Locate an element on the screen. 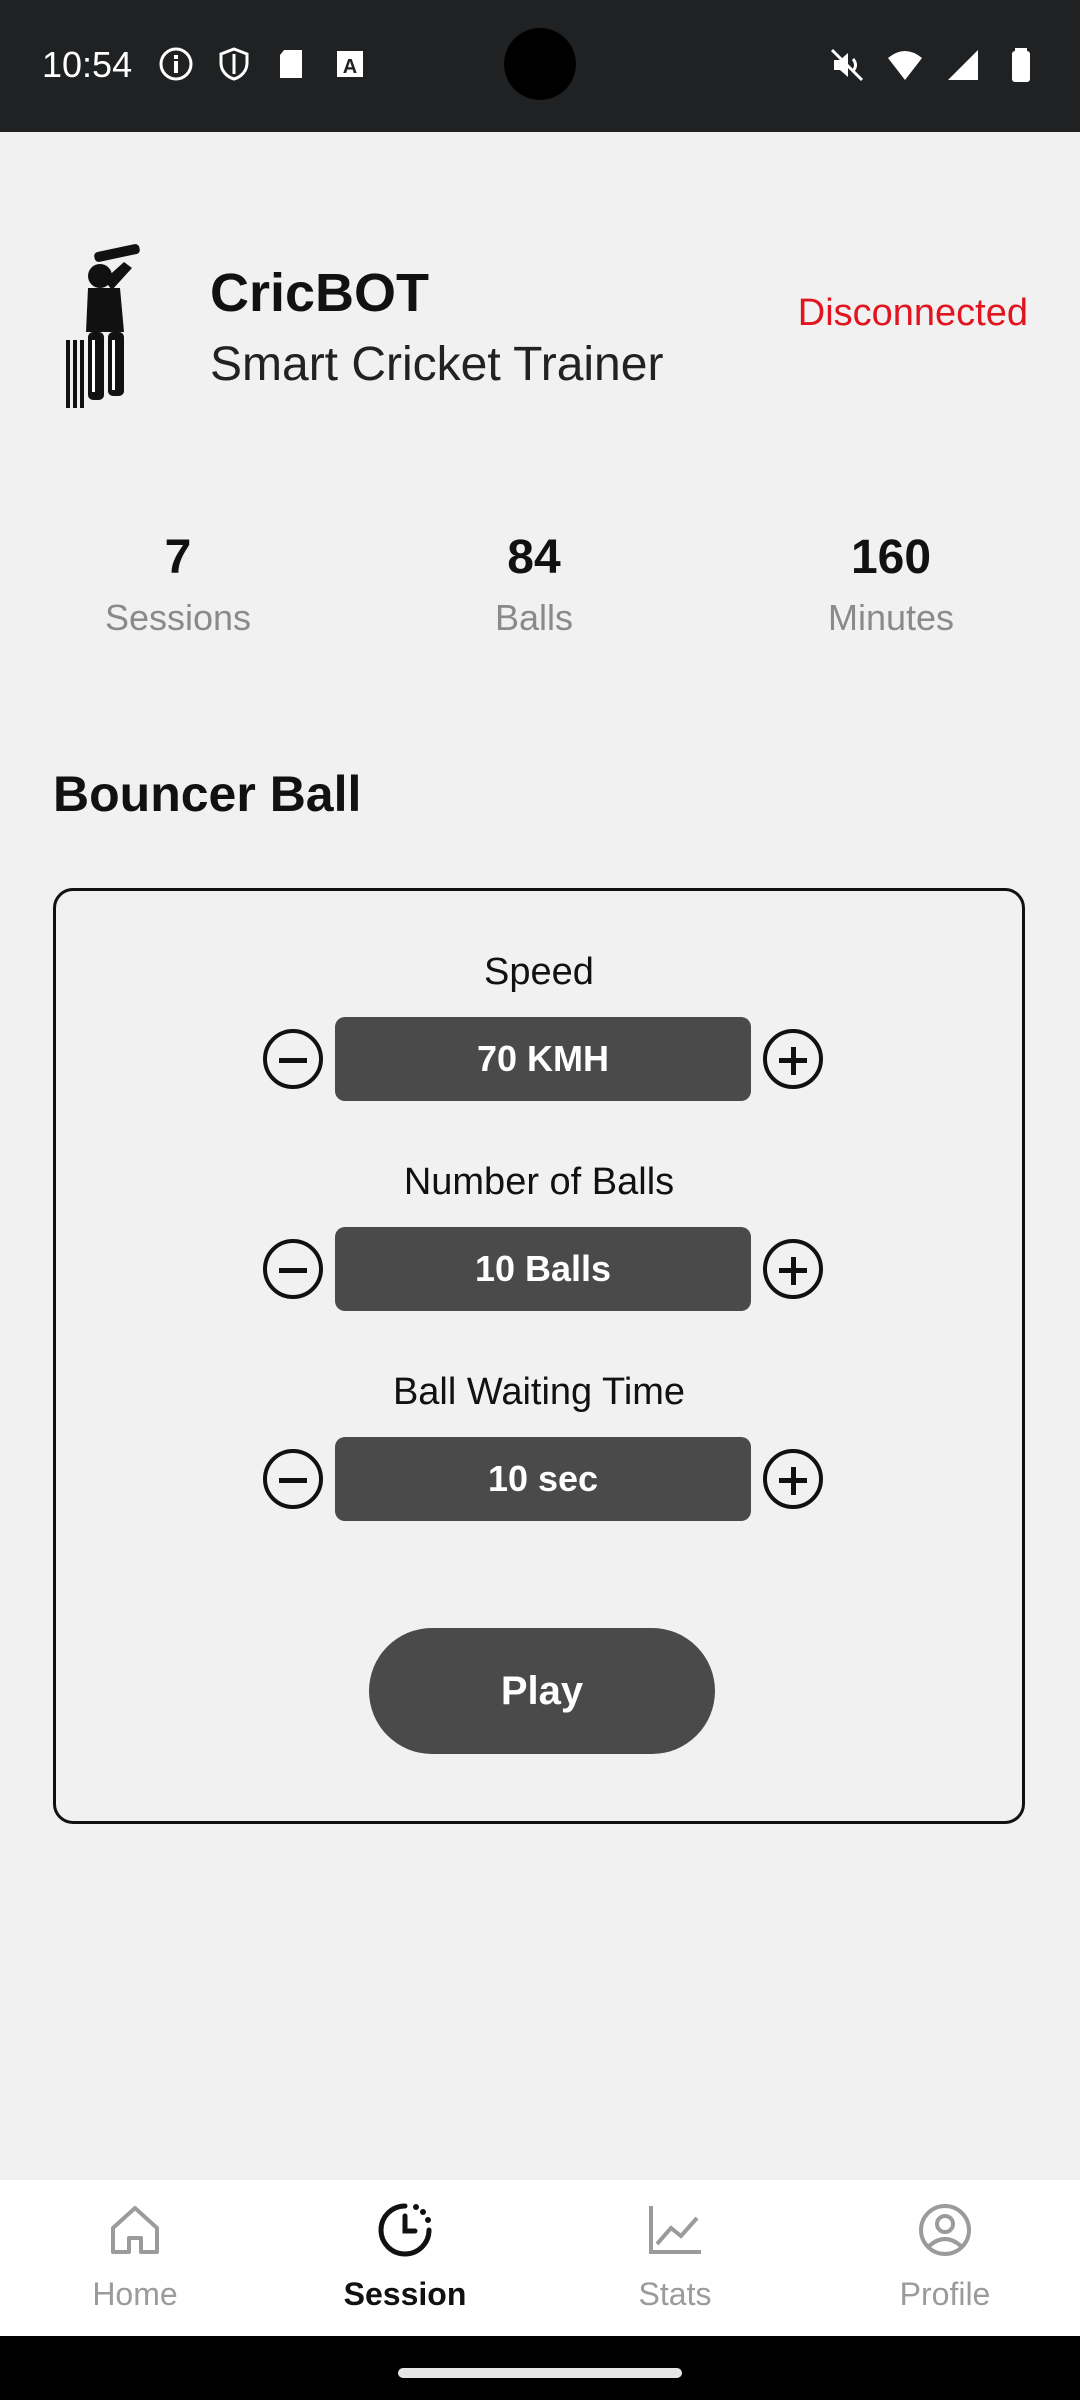 The height and width of the screenshot is (2400, 1080). nav-item-stats: Stats is located at coordinates (675, 2256).